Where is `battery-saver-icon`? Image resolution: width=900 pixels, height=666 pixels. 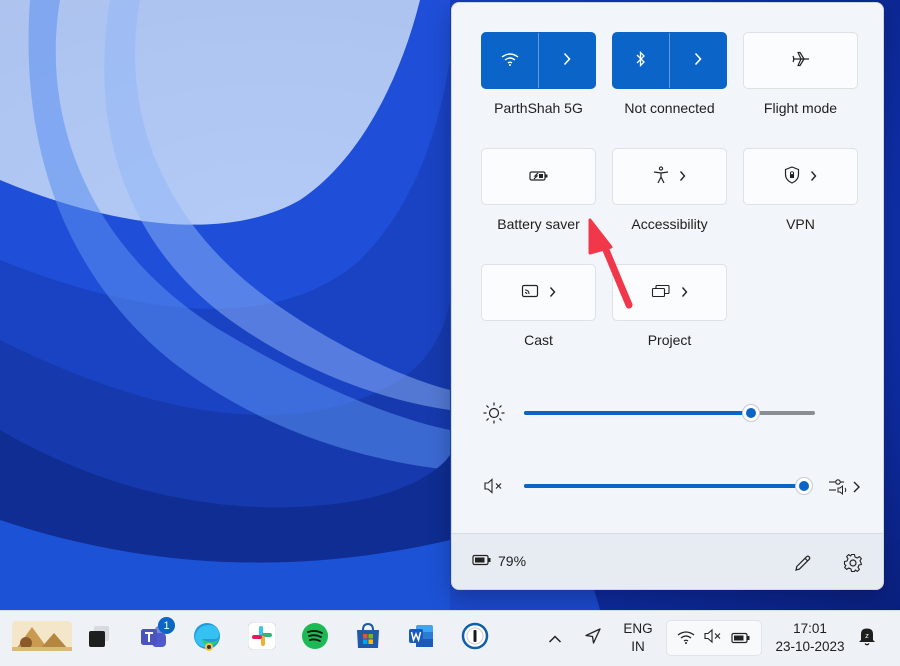
battery-saver-icon is located at coordinates (538, 176).